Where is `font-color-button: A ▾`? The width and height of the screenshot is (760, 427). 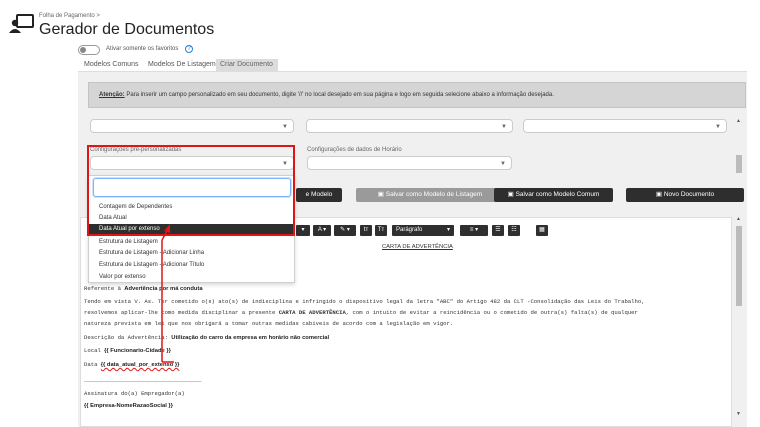
font-color-button: A ▾ is located at coordinates (322, 230).